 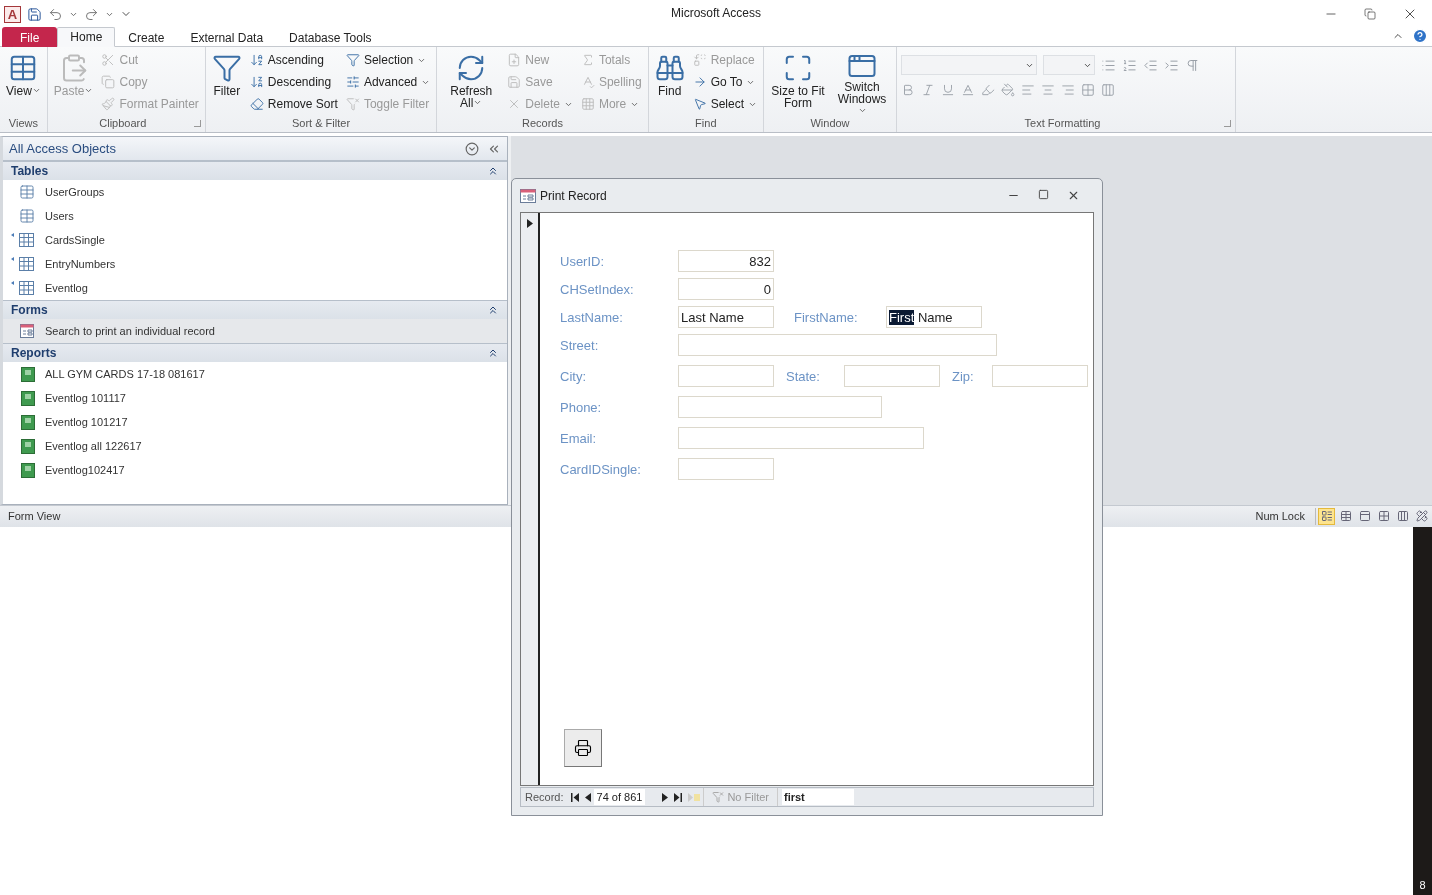 I want to click on field-label: Phone:, so click(x=581, y=407).